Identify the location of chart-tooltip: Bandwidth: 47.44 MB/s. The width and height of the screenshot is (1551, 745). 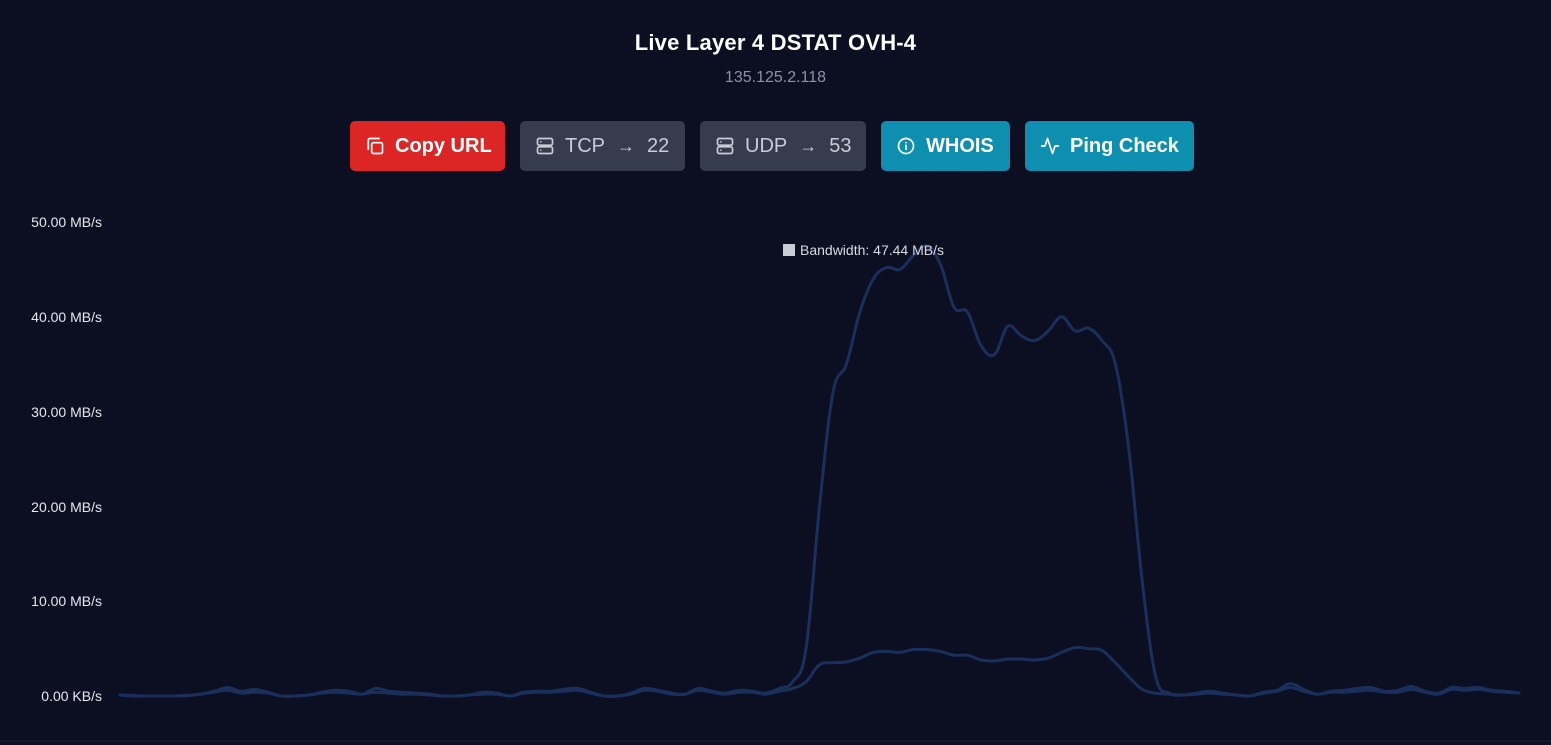
(863, 250).